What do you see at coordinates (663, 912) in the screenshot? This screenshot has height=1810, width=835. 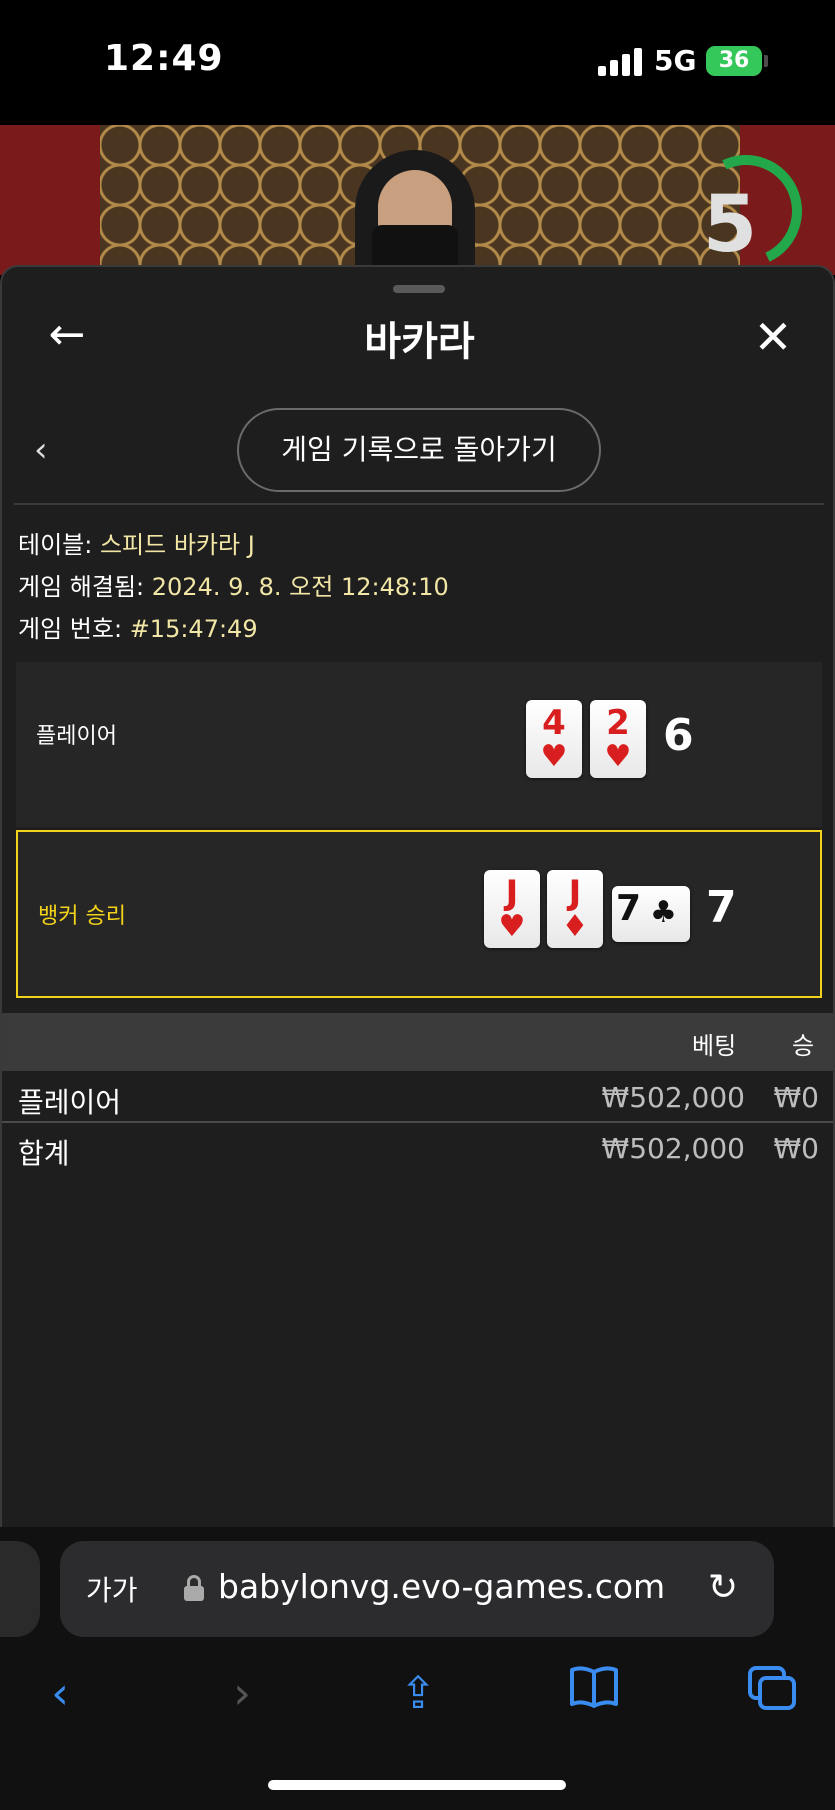 I see `club-suit-icon: ♣` at bounding box center [663, 912].